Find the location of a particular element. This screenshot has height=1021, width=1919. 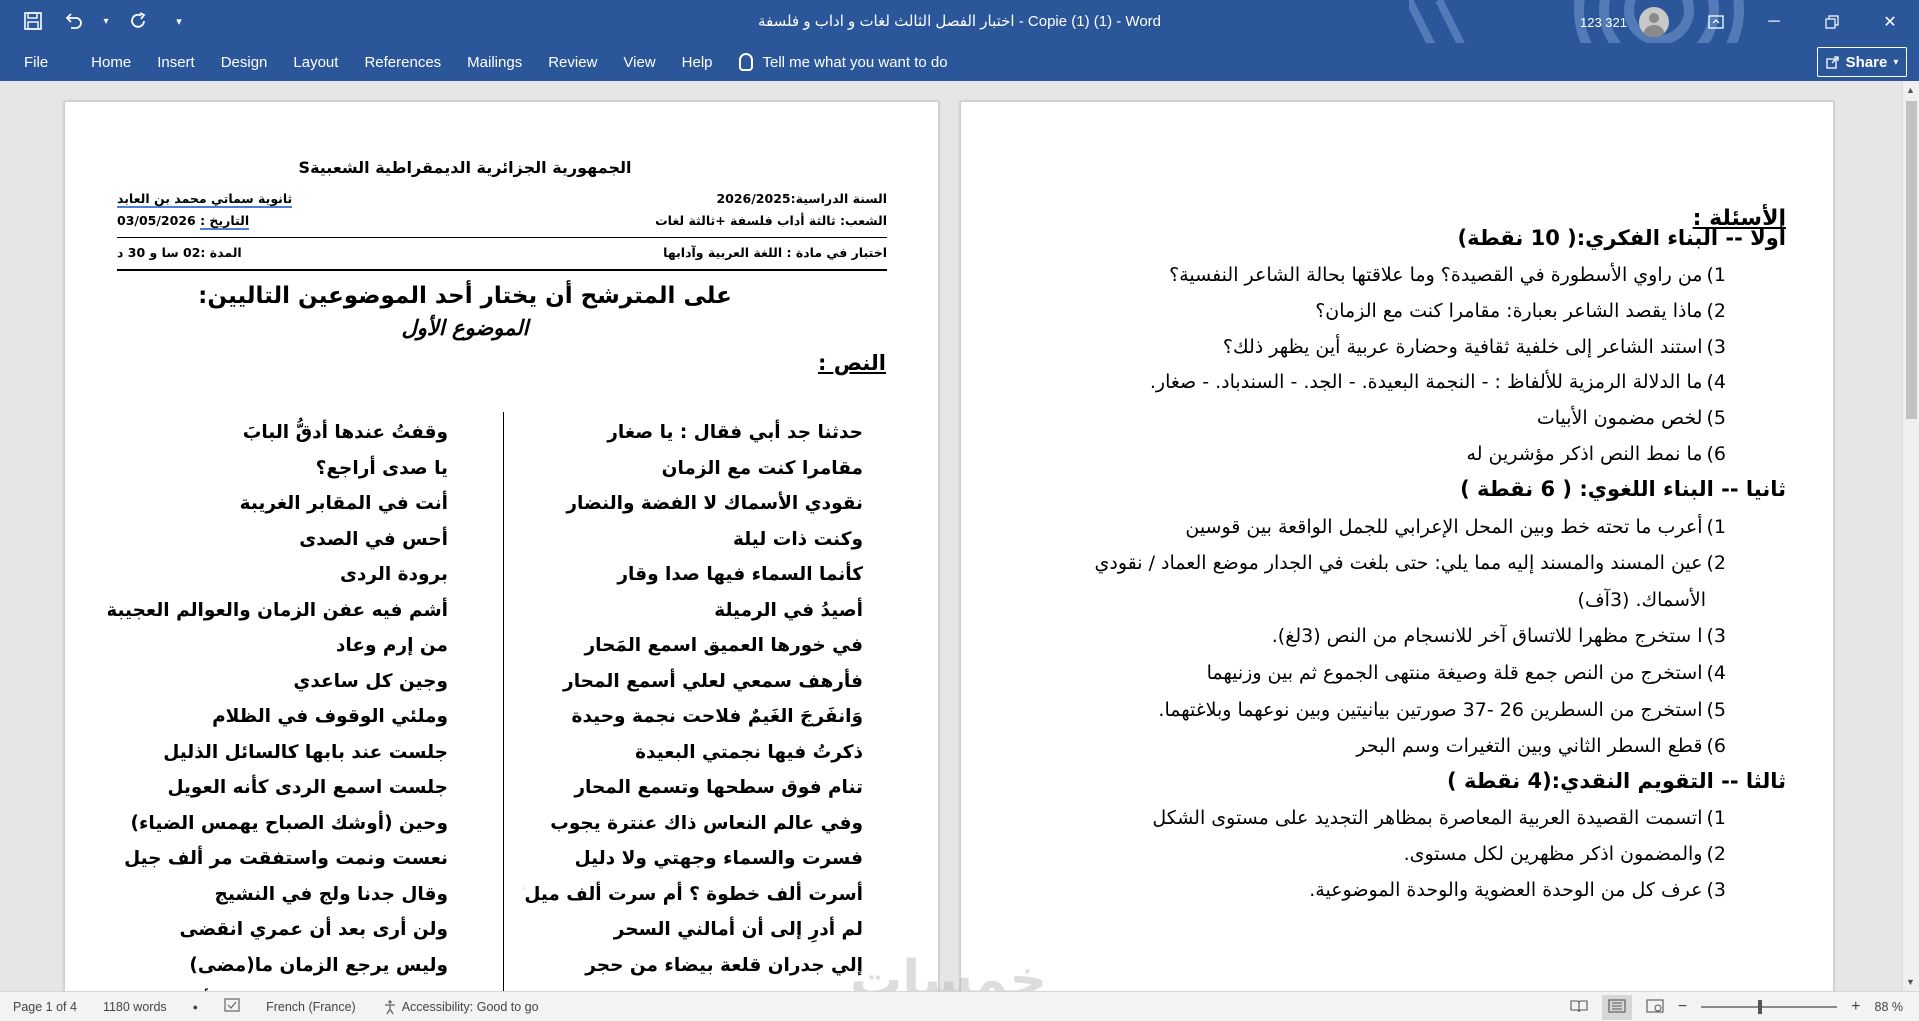

avatar is located at coordinates (1654, 22).